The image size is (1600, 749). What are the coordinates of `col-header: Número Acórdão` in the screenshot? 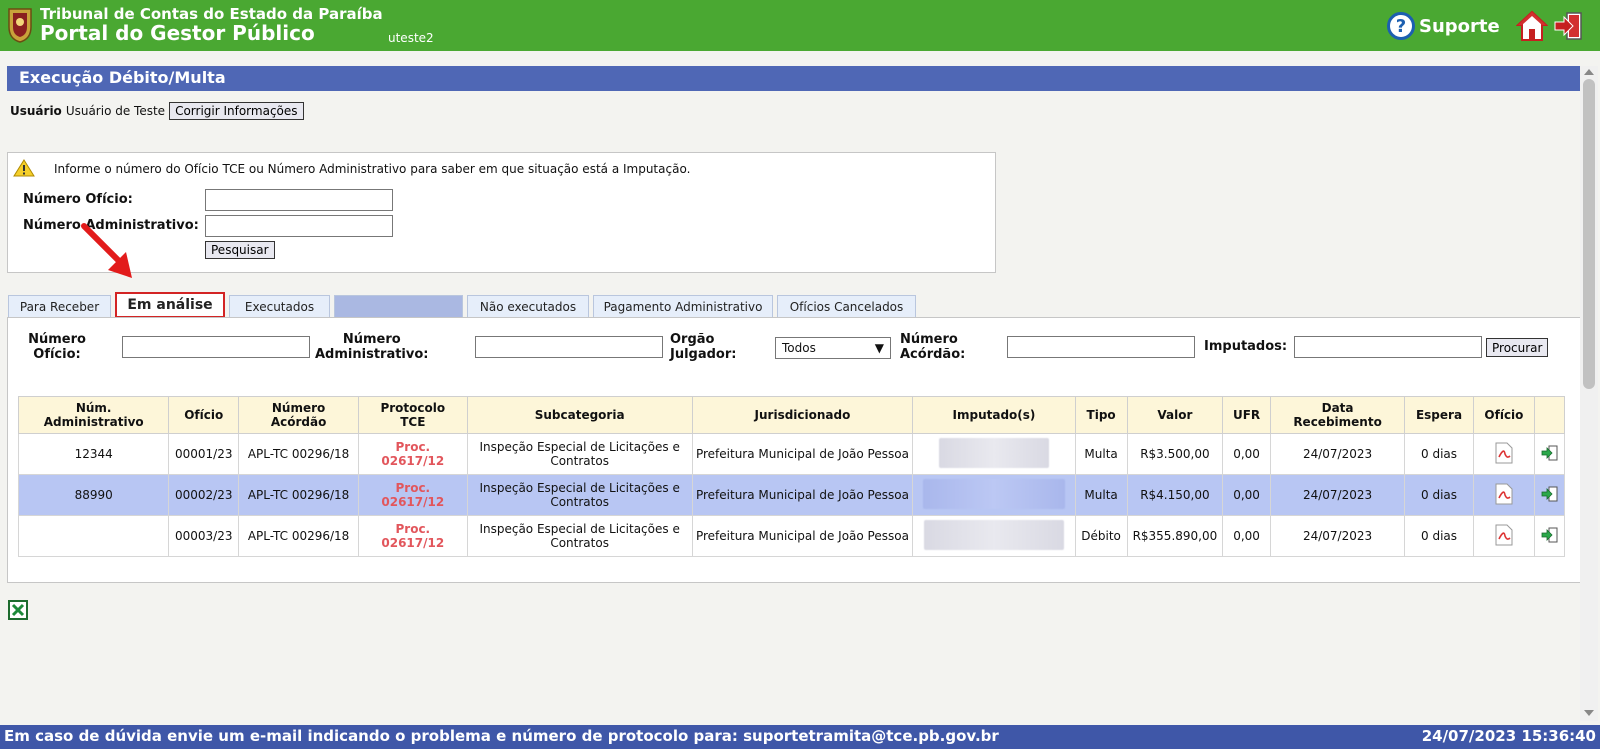 It's located at (299, 415).